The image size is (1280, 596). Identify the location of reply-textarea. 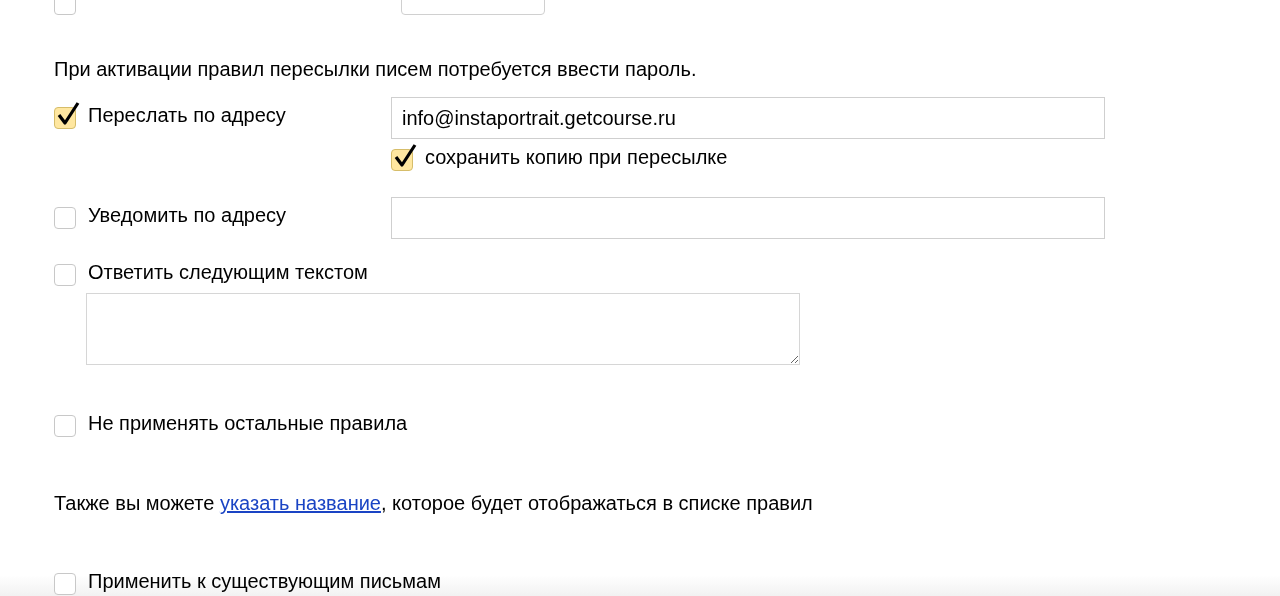
(443, 329).